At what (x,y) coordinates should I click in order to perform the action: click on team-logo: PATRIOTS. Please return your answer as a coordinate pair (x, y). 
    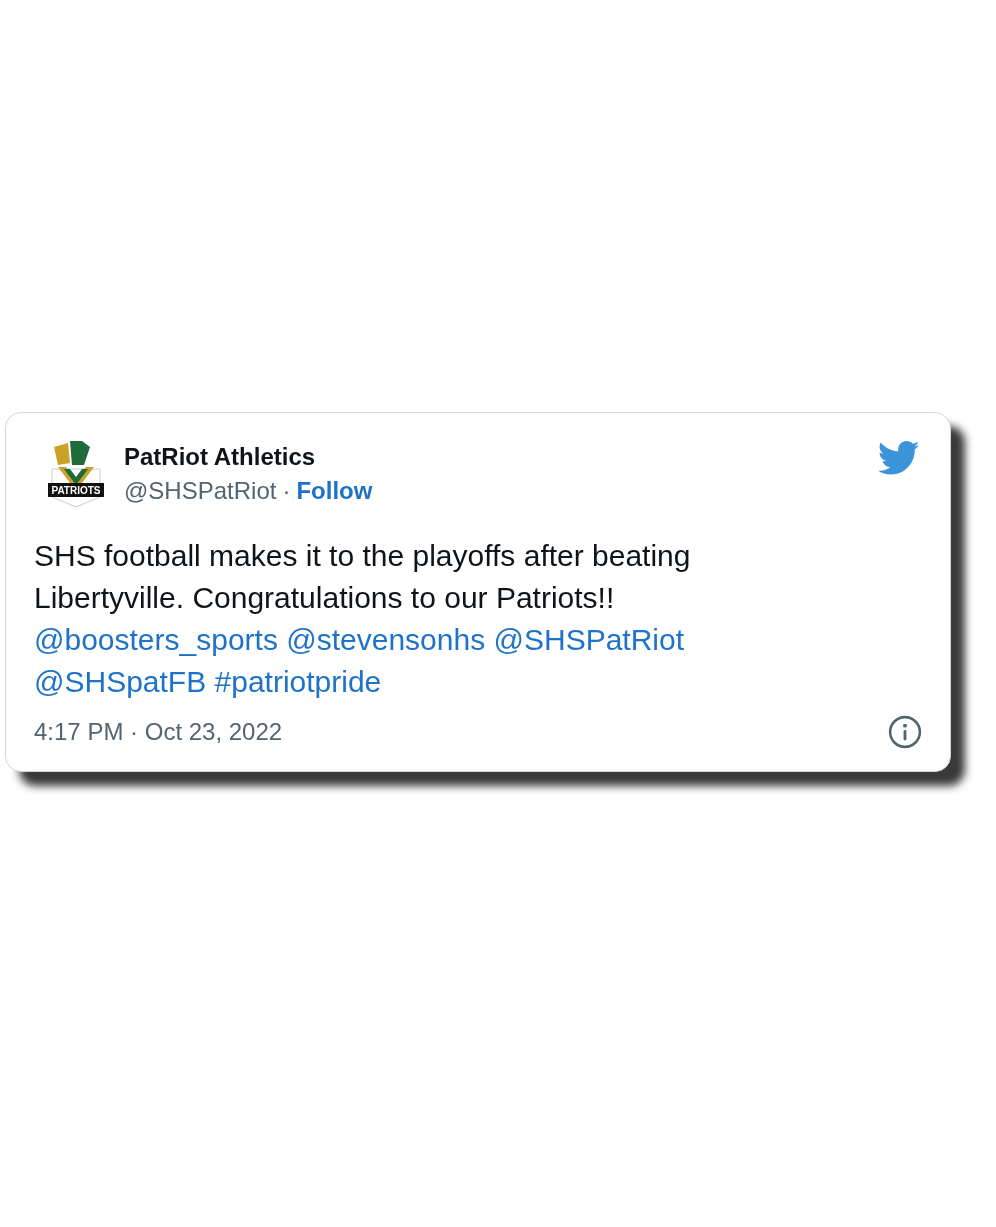
    Looking at the image, I should click on (76, 474).